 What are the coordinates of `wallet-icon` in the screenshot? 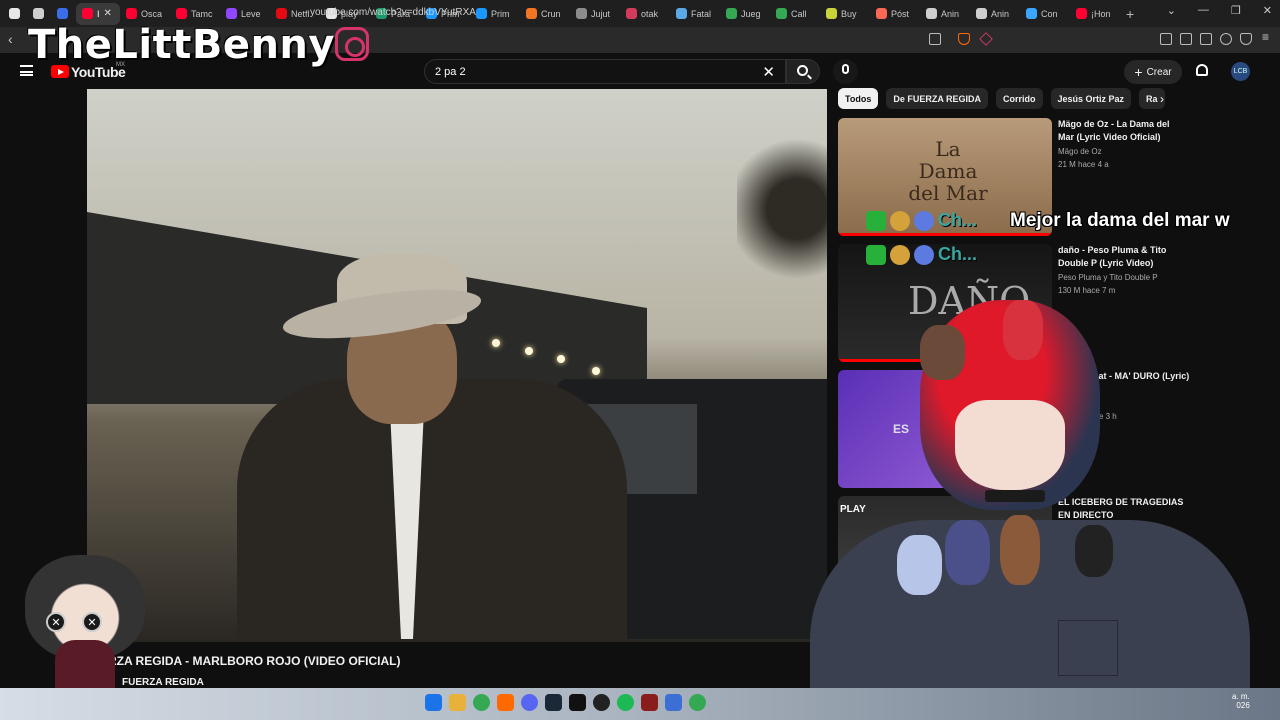 It's located at (1206, 39).